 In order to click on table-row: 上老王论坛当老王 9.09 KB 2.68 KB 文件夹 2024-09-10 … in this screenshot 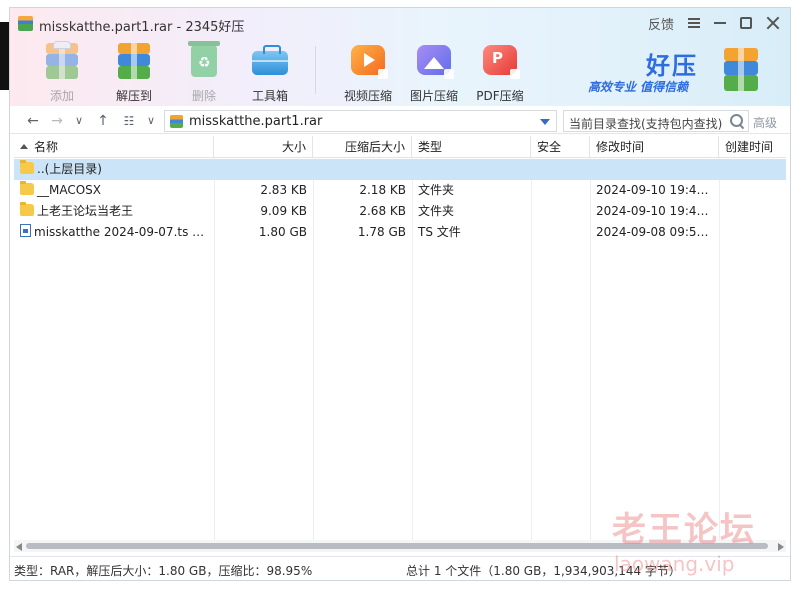, I will do `click(400, 211)`.